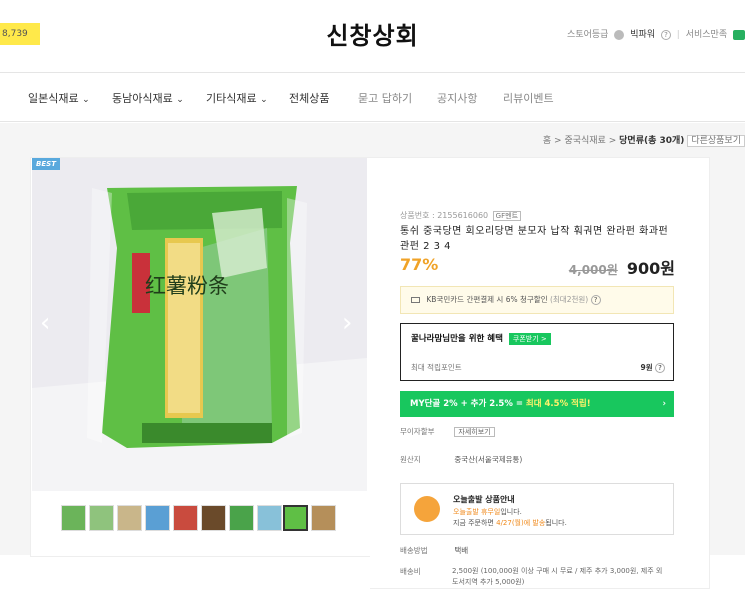 The width and height of the screenshot is (745, 589). Describe the element at coordinates (419, 264) in the screenshot. I see `discount-rate: 77%` at that location.